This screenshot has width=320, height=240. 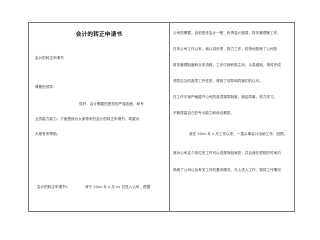 What do you see at coordinates (225, 49) in the screenshot?
I see `right-line-2: 在本公司工作以来，我认真负责，努力工作，较快地熟悉了公司的` at bounding box center [225, 49].